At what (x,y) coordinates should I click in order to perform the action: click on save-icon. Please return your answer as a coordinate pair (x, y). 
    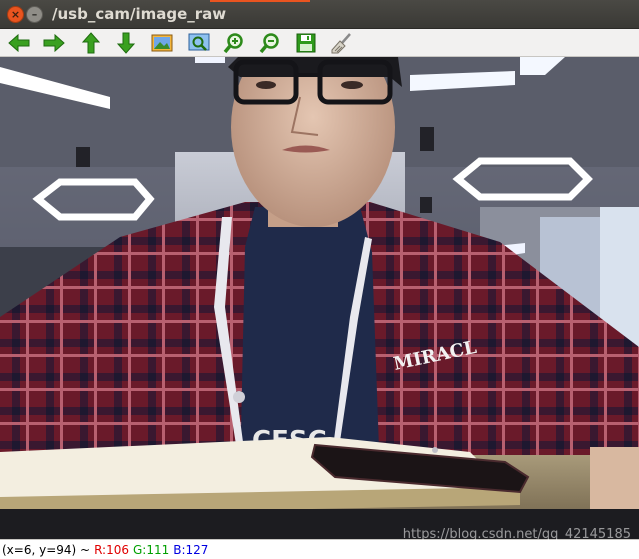
    Looking at the image, I should click on (306, 43).